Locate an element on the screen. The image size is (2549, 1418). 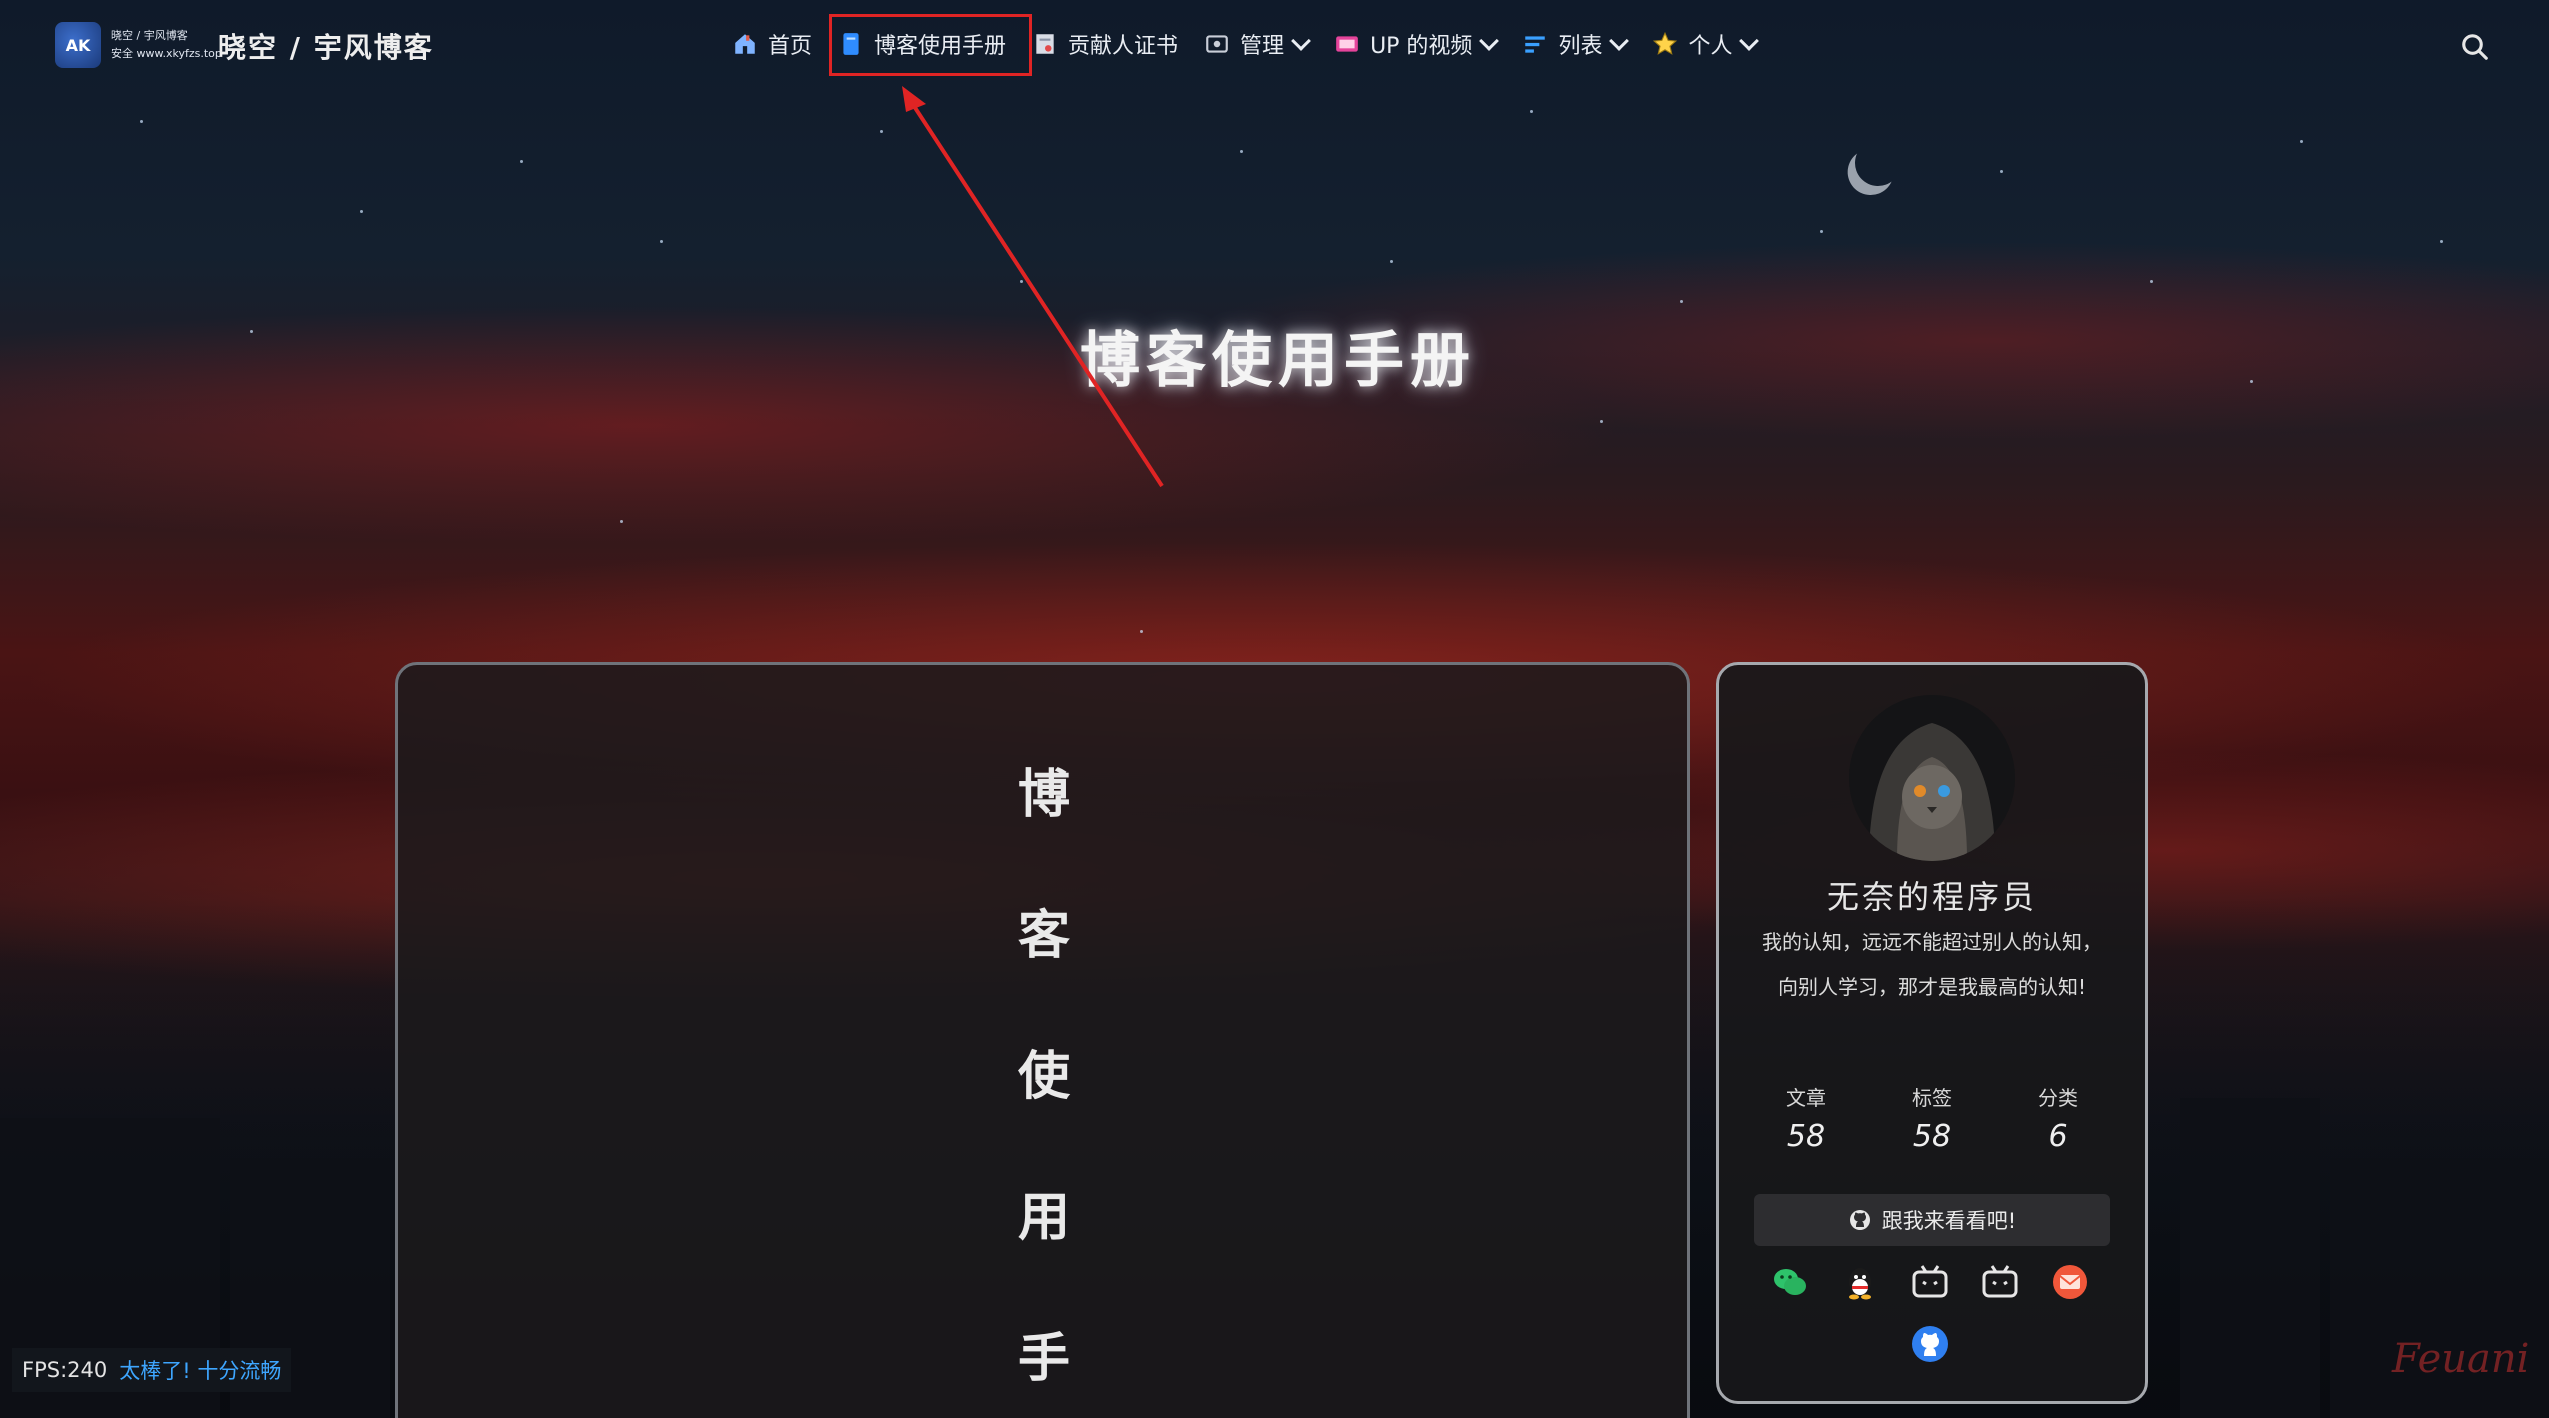
logo-line-2: 安全 www.xkyfzs.top is located at coordinates (166, 53).